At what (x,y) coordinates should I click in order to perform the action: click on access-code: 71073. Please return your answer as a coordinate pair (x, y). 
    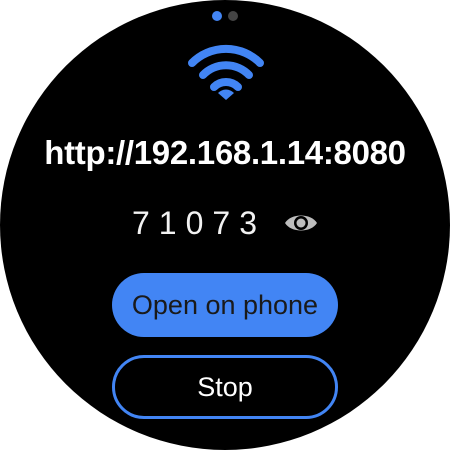
    Looking at the image, I should click on (199, 223).